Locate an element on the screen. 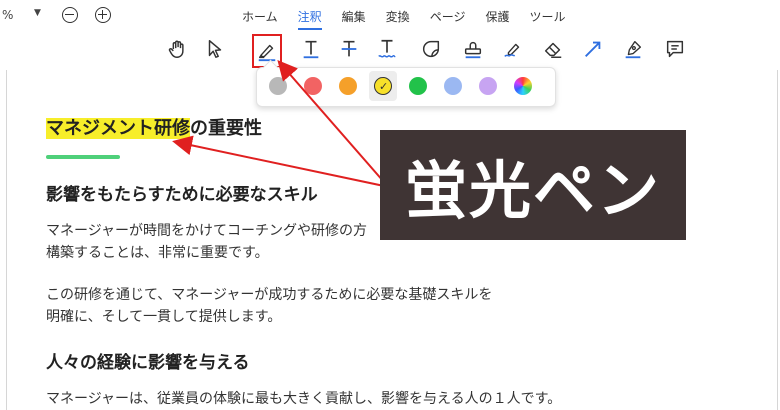 This screenshot has height=410, width=780. main-tabs: ホーム 注釈 編集 変換 ページ 保護 ツール is located at coordinates (403, 17).